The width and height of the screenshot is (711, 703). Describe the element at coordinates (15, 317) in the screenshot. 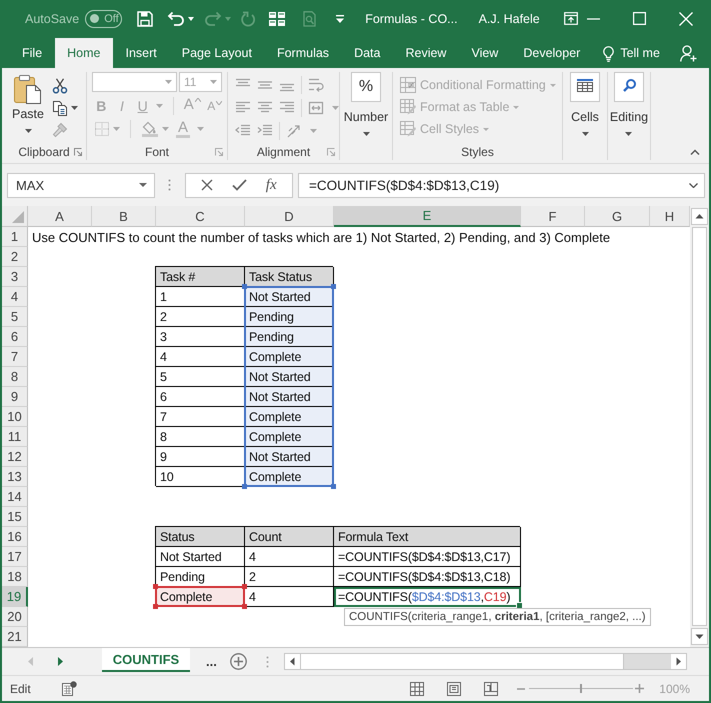

I see `row-header: 5` at that location.